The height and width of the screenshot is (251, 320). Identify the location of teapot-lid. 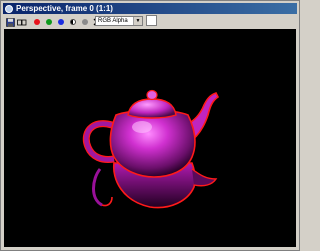
(152, 108).